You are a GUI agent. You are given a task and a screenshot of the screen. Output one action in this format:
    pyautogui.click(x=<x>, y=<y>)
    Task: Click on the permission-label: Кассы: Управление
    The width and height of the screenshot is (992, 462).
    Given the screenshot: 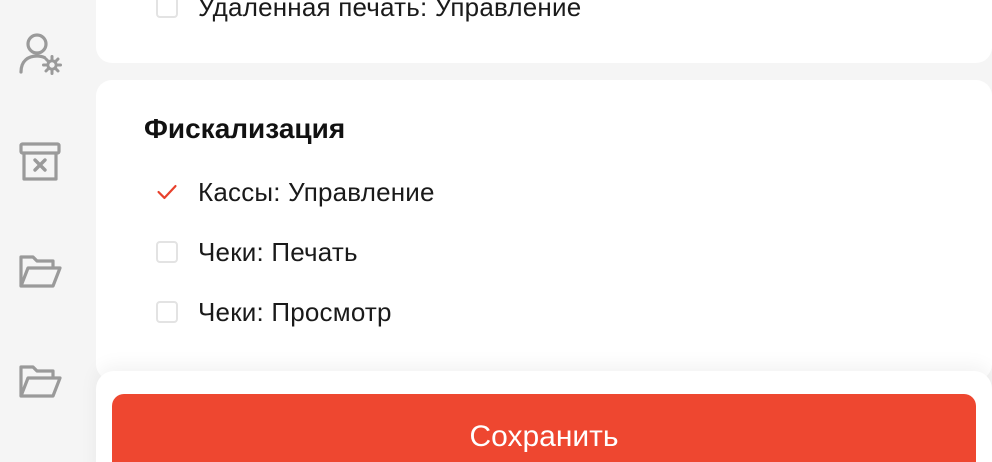 What is the action you would take?
    pyautogui.click(x=316, y=191)
    